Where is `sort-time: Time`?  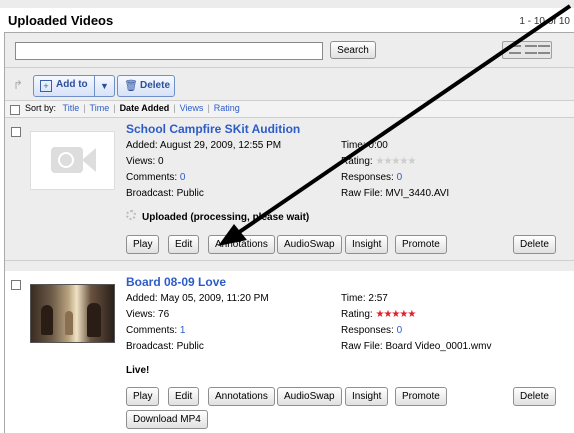
sort-time: Time is located at coordinates (100, 108).